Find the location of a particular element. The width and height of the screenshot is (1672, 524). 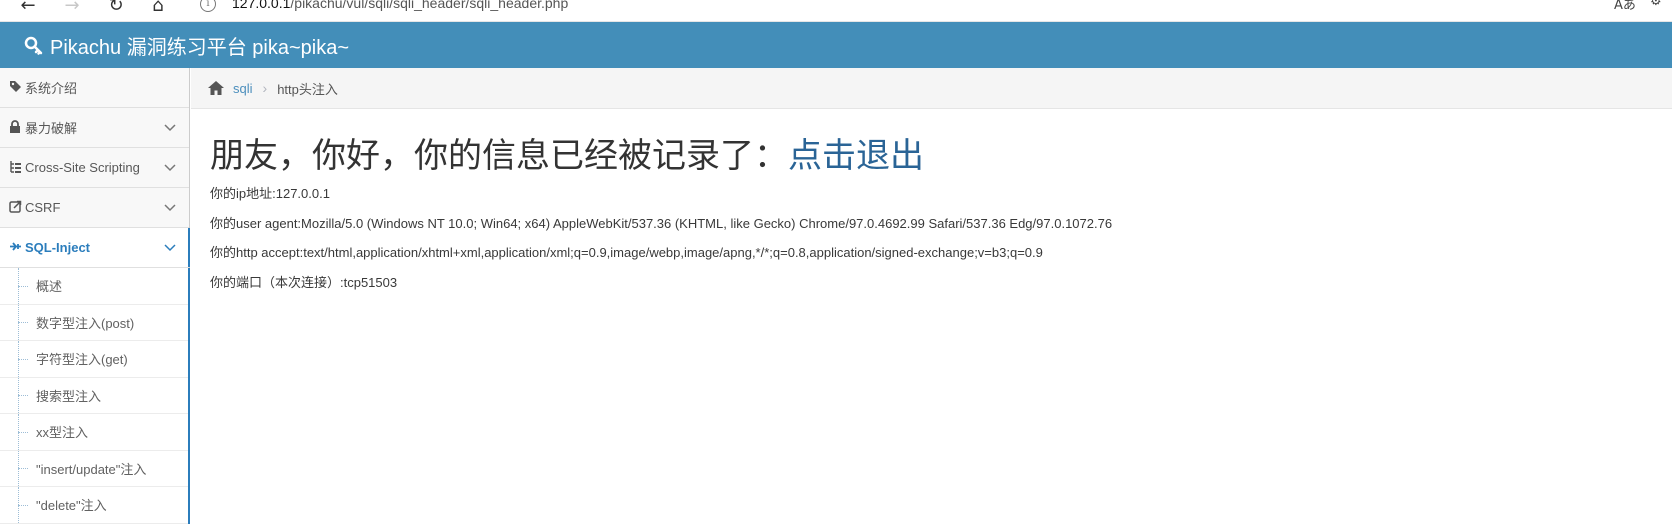

lock-icon is located at coordinates (15, 127).